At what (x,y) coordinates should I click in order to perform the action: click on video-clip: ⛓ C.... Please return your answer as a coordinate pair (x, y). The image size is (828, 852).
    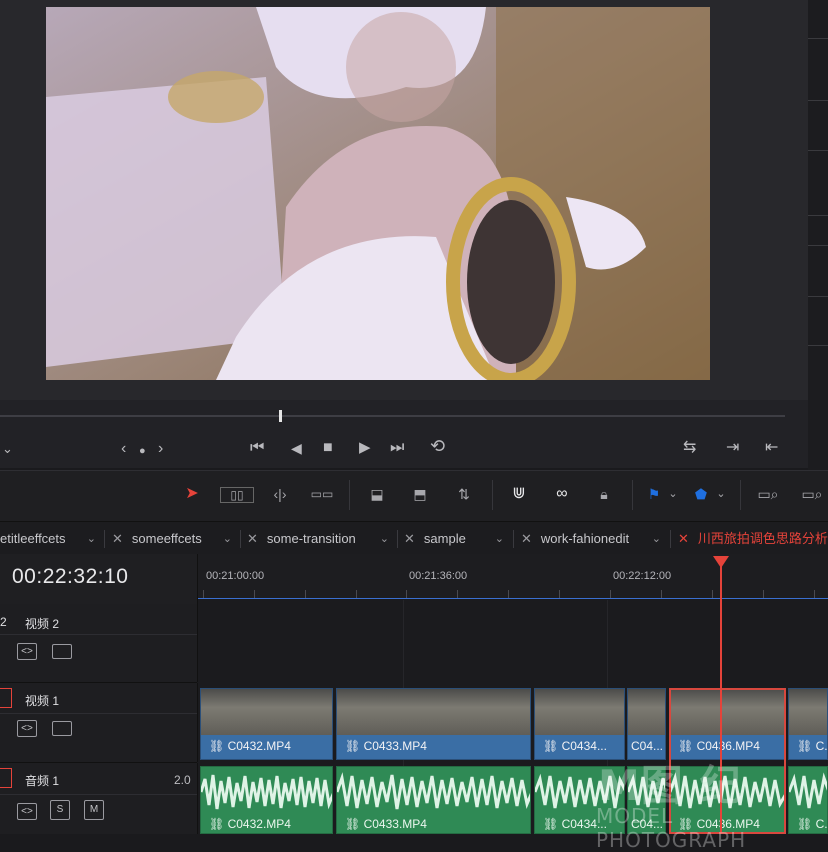
    Looking at the image, I should click on (808, 724).